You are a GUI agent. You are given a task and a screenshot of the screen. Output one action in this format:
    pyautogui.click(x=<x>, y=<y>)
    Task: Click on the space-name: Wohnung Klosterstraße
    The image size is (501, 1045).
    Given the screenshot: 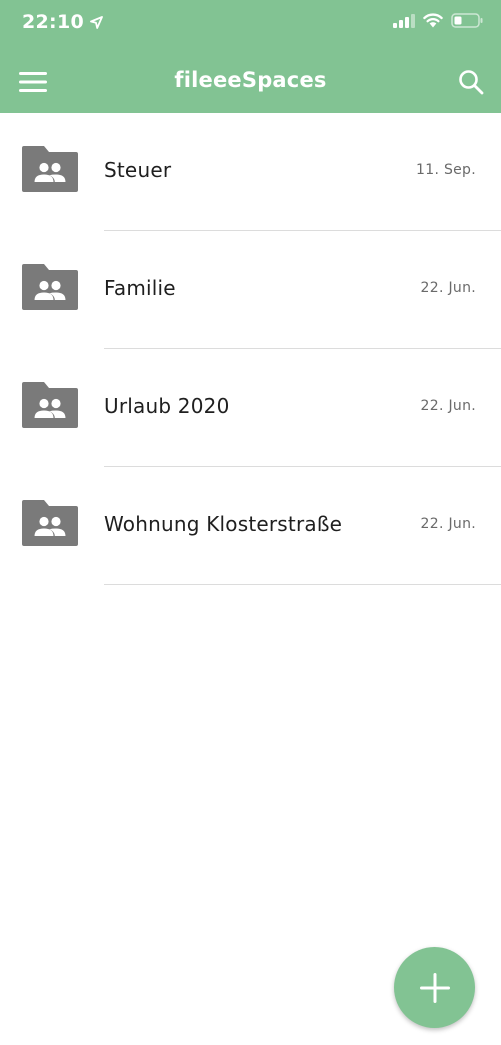 What is the action you would take?
    pyautogui.click(x=223, y=524)
    